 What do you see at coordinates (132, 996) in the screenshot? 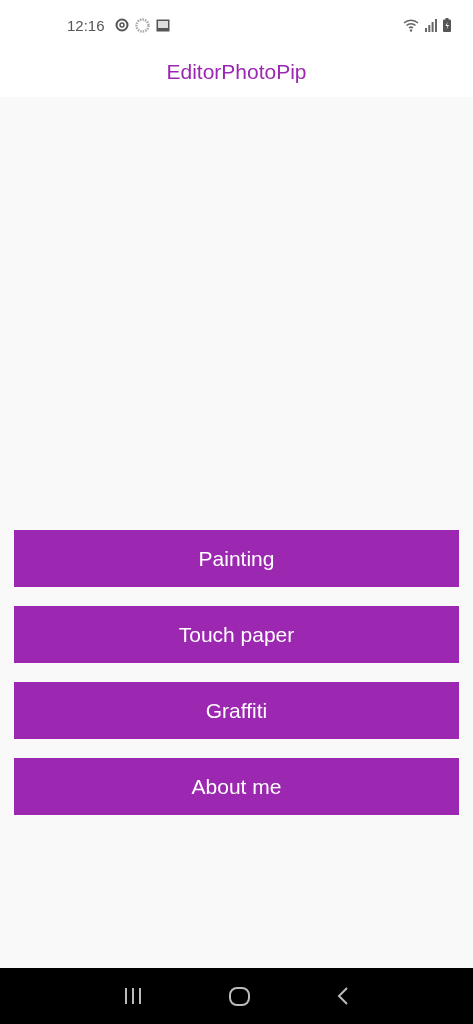
I see `recent-apps-icon` at bounding box center [132, 996].